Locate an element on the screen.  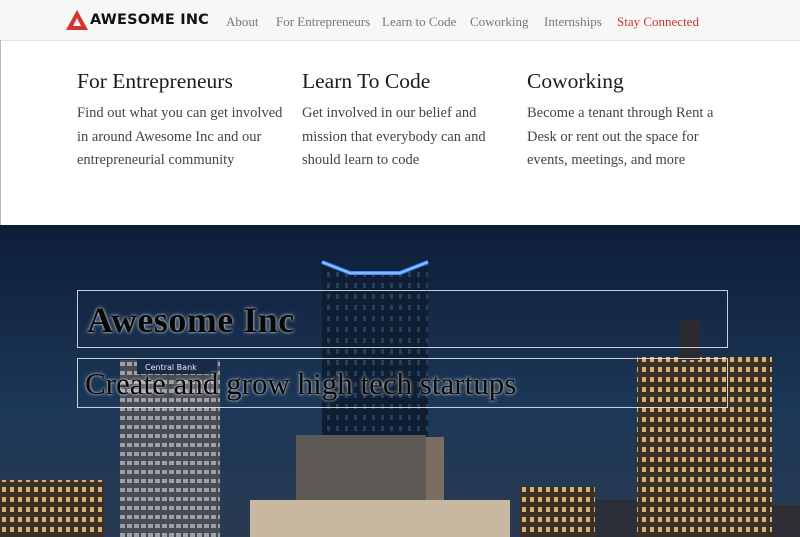
feature-title: Learn To Code is located at coordinates (409, 81).